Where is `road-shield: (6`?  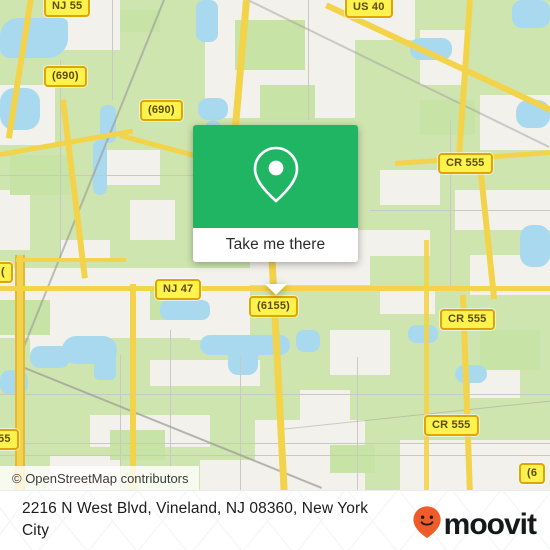
road-shield: (6 is located at coordinates (532, 473).